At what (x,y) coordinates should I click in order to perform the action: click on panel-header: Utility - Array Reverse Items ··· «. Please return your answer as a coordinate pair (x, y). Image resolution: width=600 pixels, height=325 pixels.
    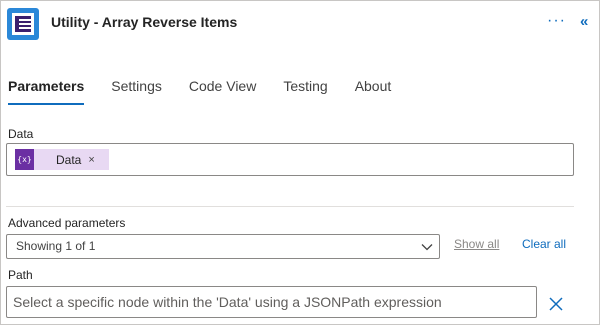
    Looking at the image, I should click on (300, 24).